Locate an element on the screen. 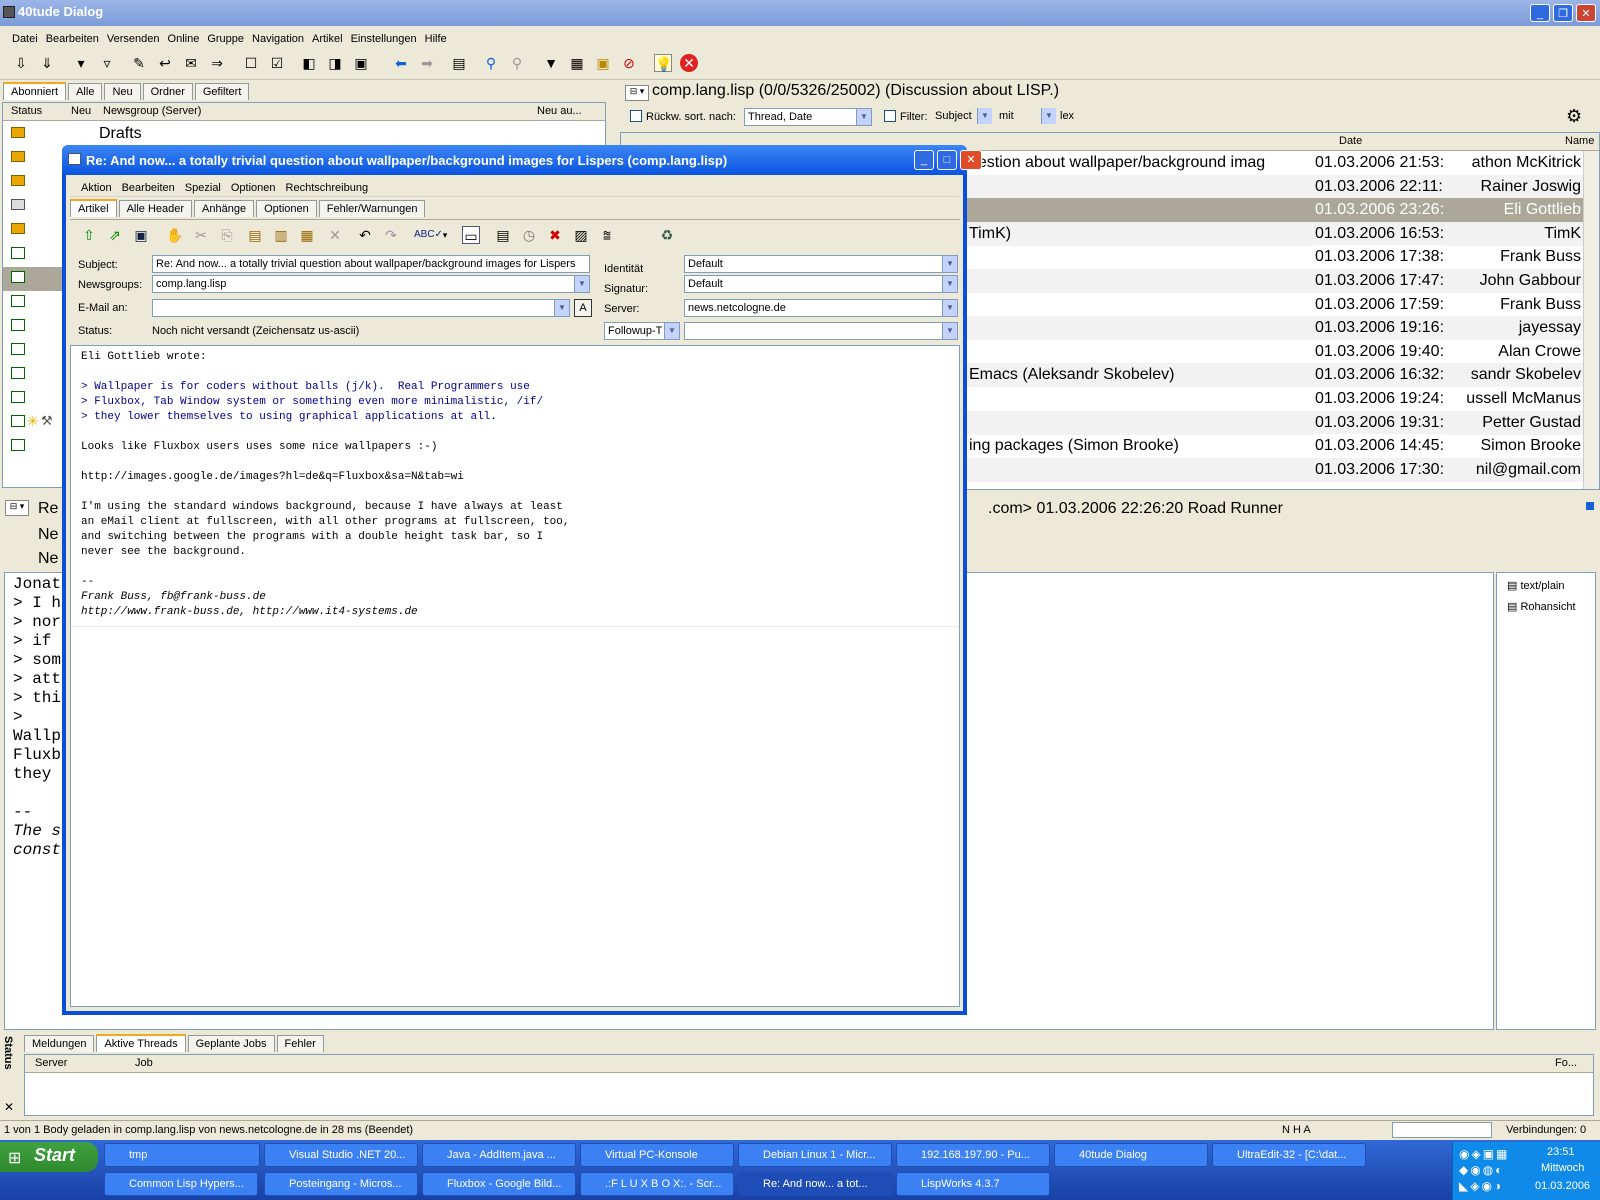 This screenshot has width=1600, height=1200. tab-abonniert: Abonniert is located at coordinates (35, 91).